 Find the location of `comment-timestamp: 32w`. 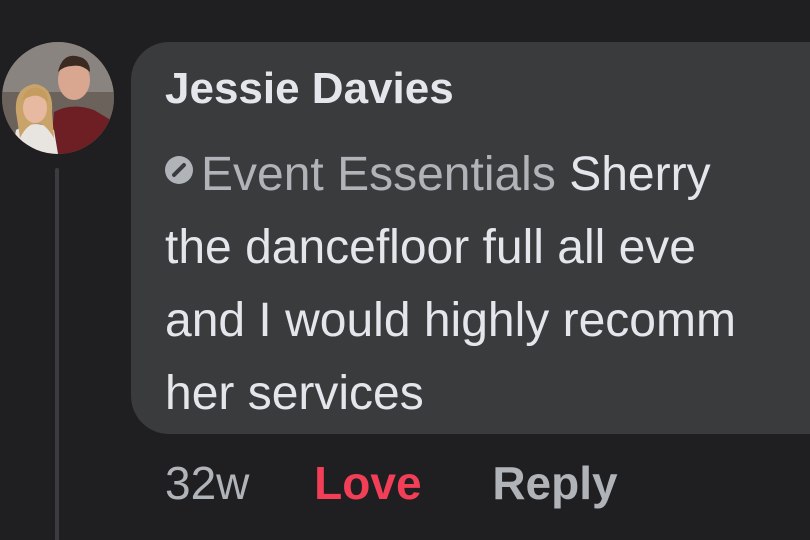

comment-timestamp: 32w is located at coordinates (207, 483).